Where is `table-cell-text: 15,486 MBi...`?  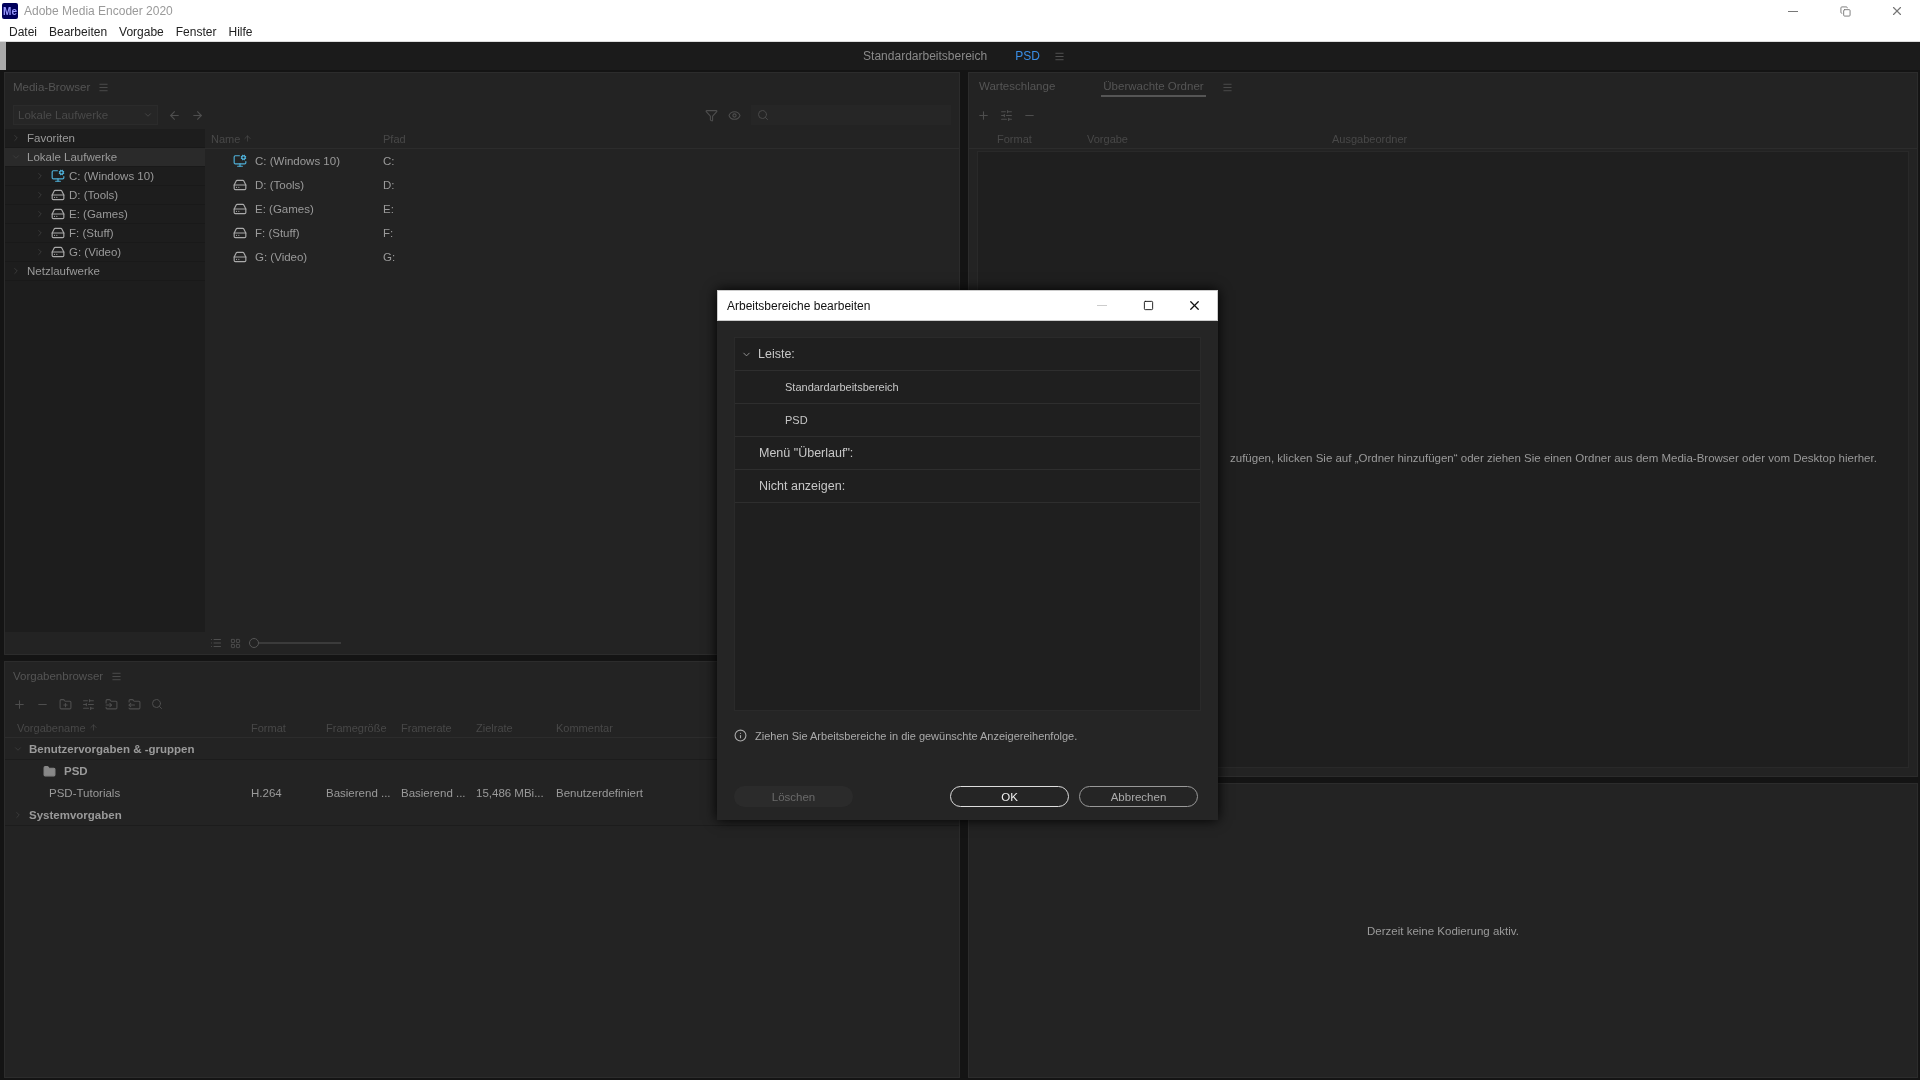
table-cell-text: 15,486 MBi... is located at coordinates (510, 793).